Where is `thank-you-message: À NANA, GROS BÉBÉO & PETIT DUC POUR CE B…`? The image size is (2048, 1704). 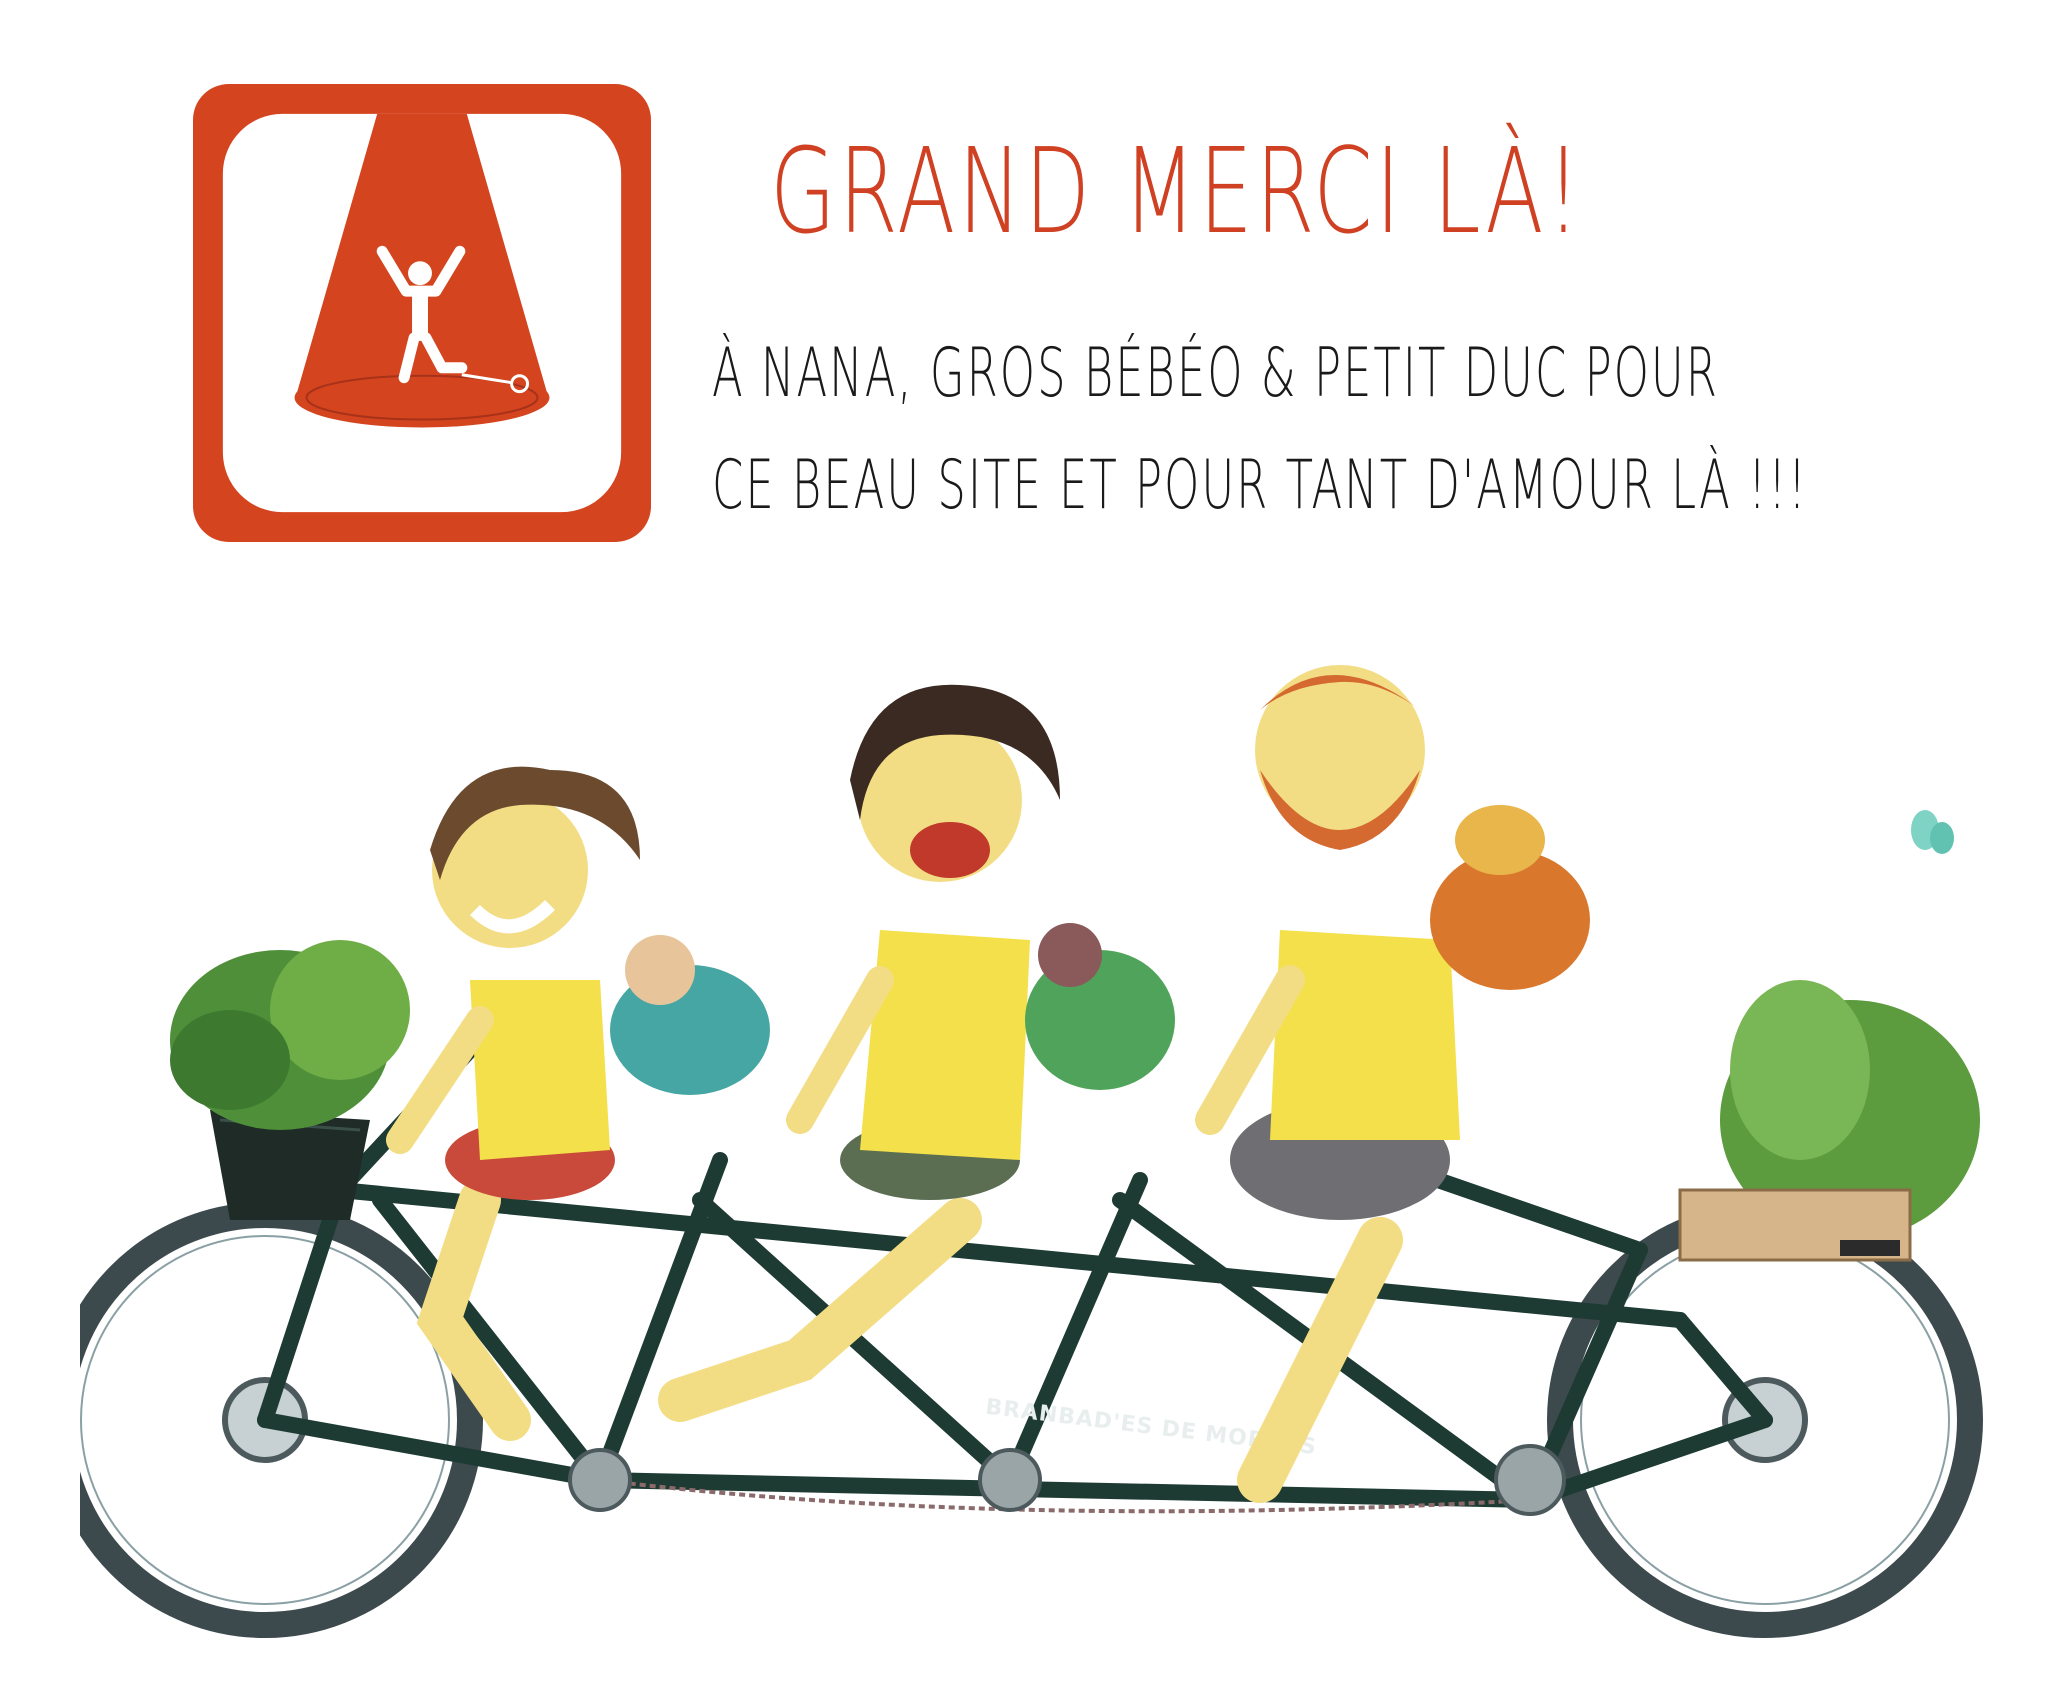 thank-you-message: À NANA, GROS BÉBÉO & PETIT DUC POUR CE B… is located at coordinates (1260, 430).